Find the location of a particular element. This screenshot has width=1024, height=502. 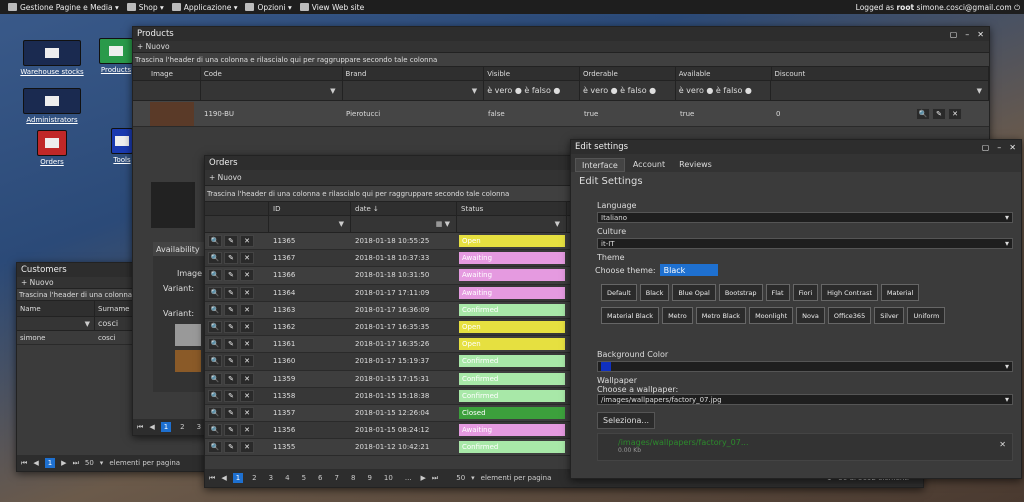

variant-1: Variant: is located at coordinates (179, 285).